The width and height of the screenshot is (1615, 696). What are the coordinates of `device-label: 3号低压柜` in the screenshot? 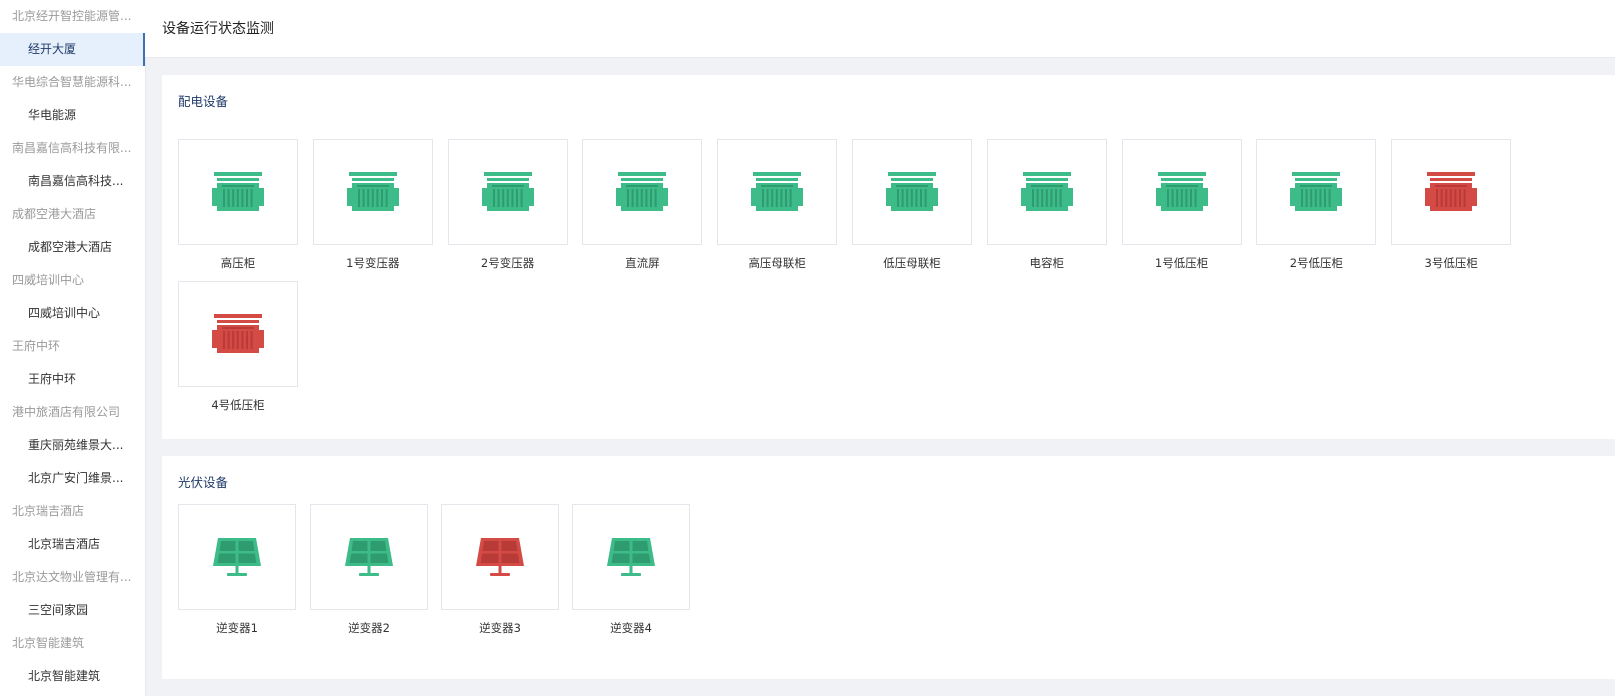 It's located at (1451, 263).